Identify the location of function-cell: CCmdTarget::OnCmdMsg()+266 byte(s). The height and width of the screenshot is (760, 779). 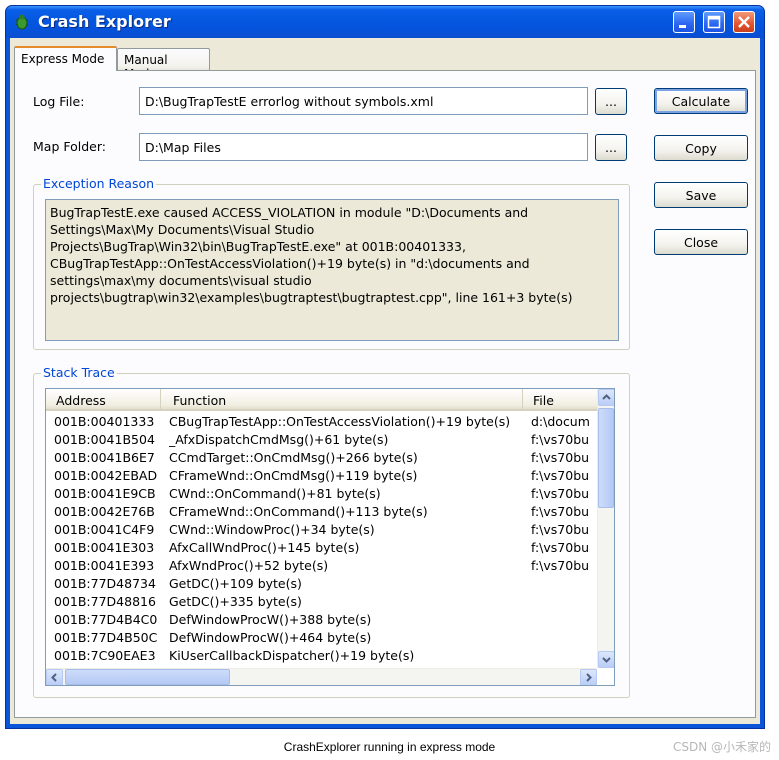
(293, 457).